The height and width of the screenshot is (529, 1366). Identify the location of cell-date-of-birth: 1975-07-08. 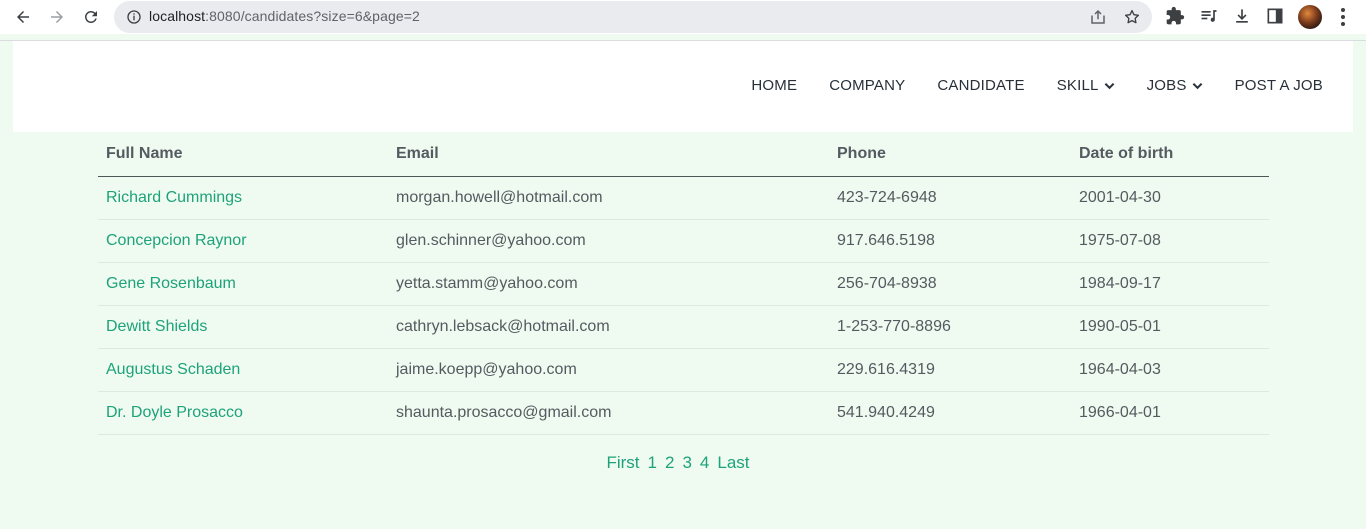
(1170, 241).